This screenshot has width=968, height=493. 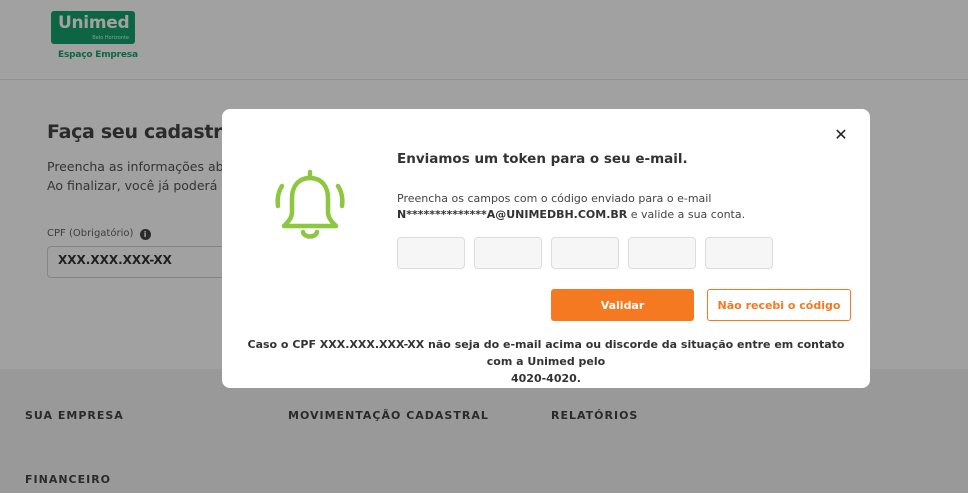 I want to click on validate-button: Validar, so click(x=622, y=305).